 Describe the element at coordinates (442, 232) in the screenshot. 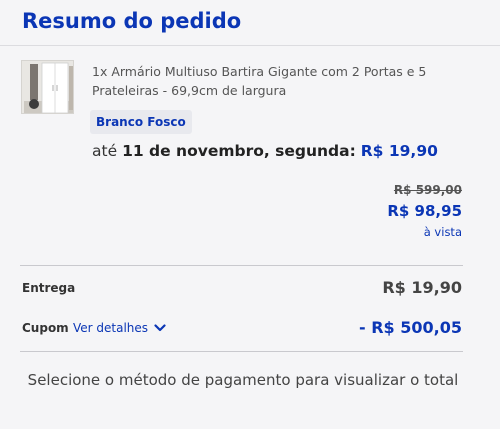

I see `cash-price-note: à vista` at that location.